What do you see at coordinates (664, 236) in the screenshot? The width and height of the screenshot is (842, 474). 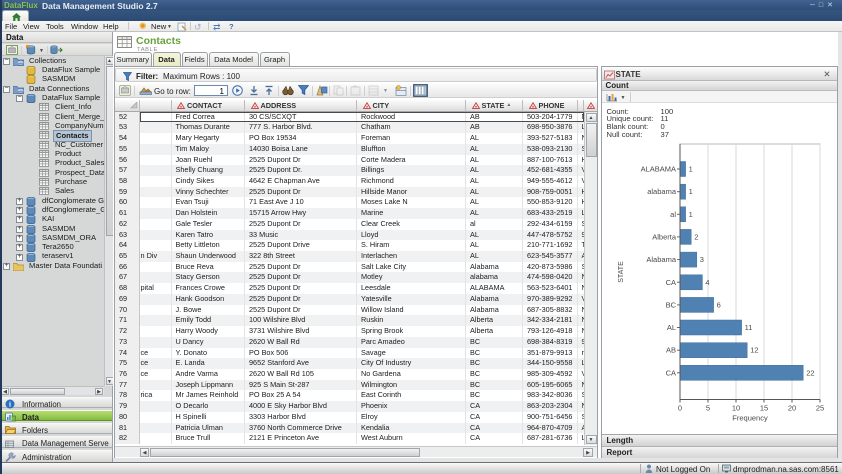 I see `svg-text: Alberta` at bounding box center [664, 236].